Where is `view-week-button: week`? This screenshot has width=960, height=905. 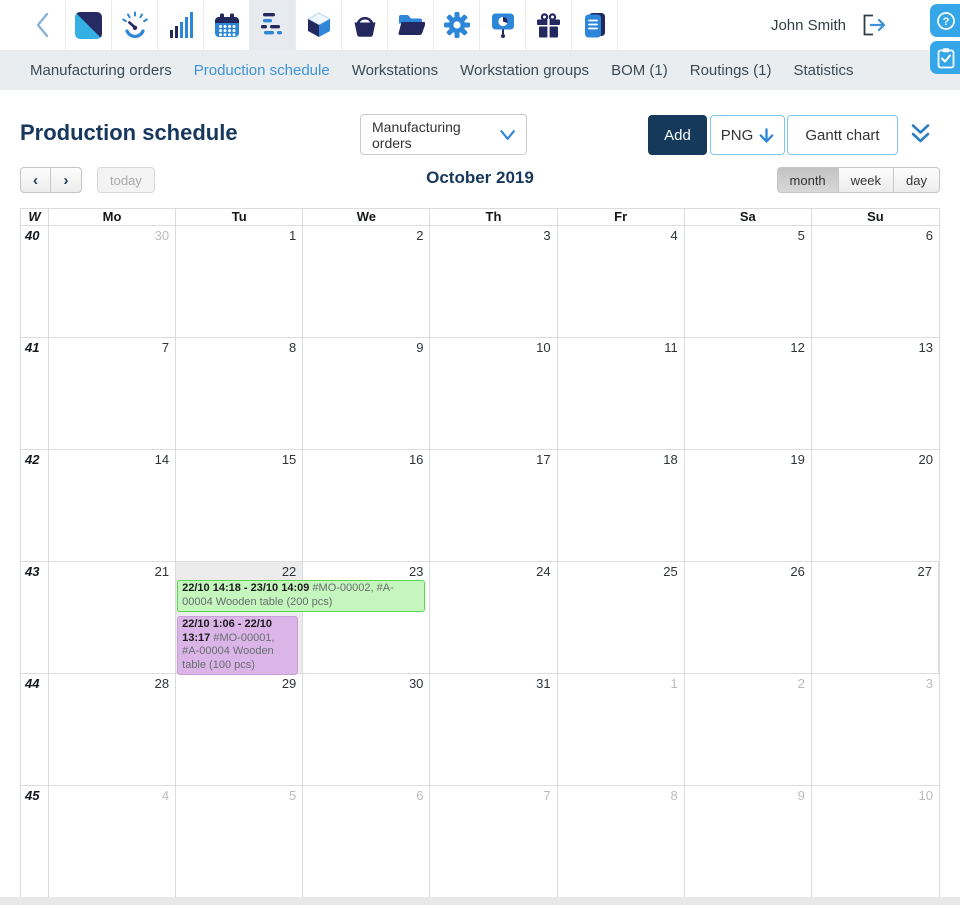 view-week-button: week is located at coordinates (866, 180).